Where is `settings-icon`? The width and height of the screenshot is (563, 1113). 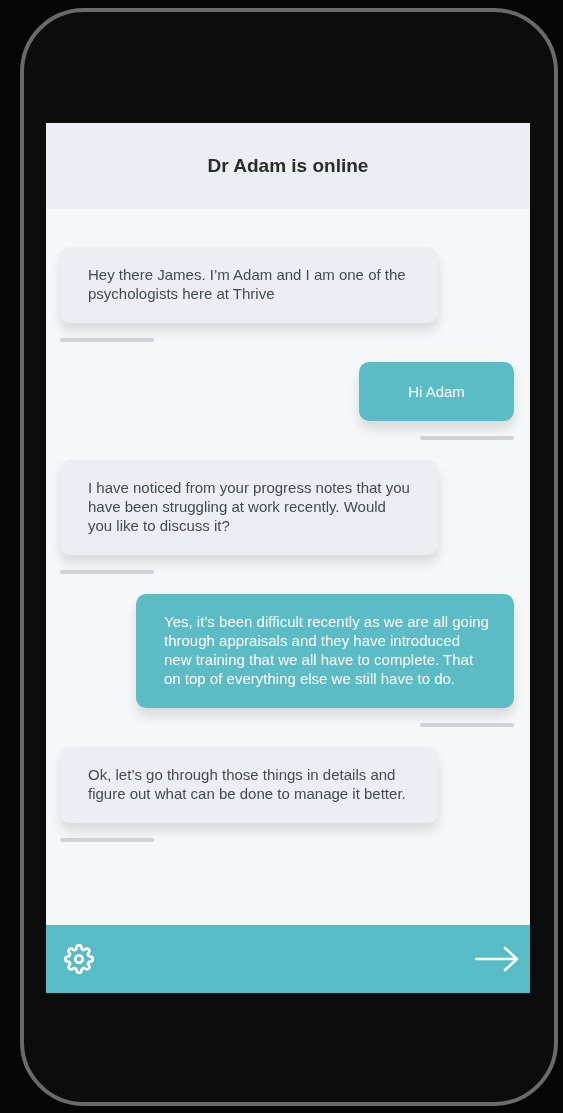 settings-icon is located at coordinates (79, 959).